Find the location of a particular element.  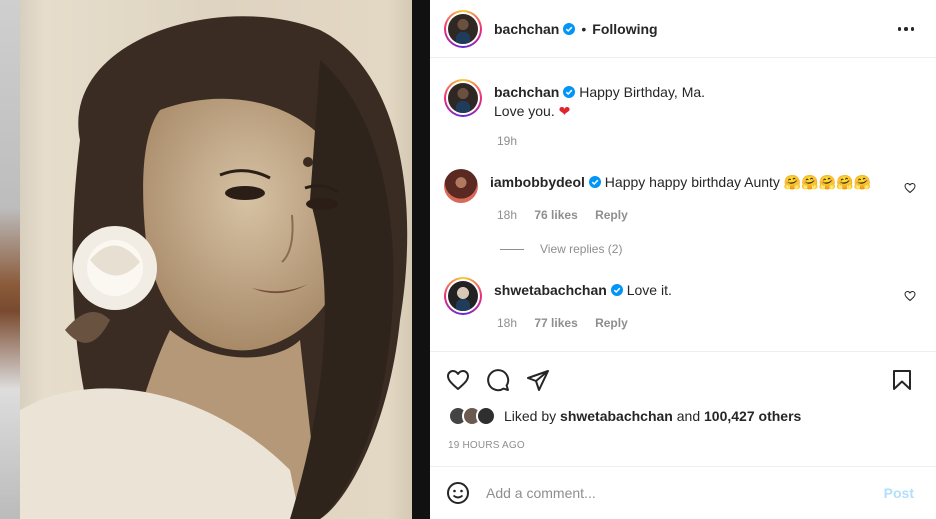

heart-icon is located at coordinates (458, 380).